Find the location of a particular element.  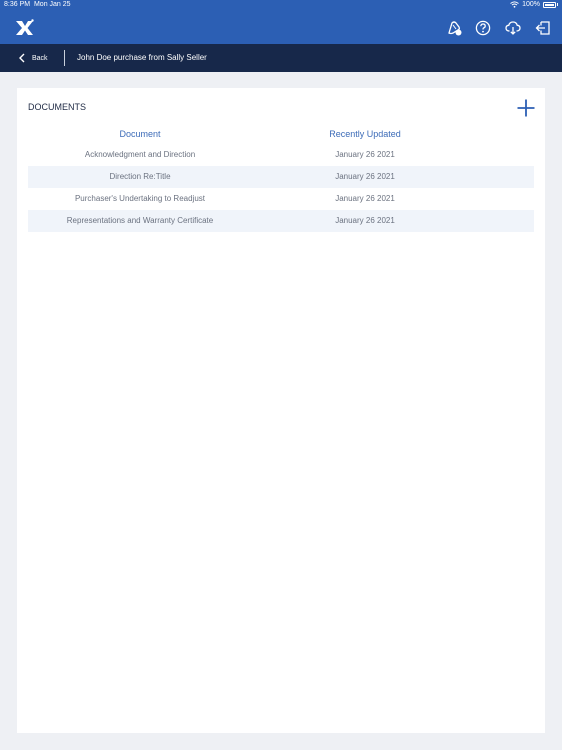

document-name: Representations and Warranty Certificate is located at coordinates (140, 220).